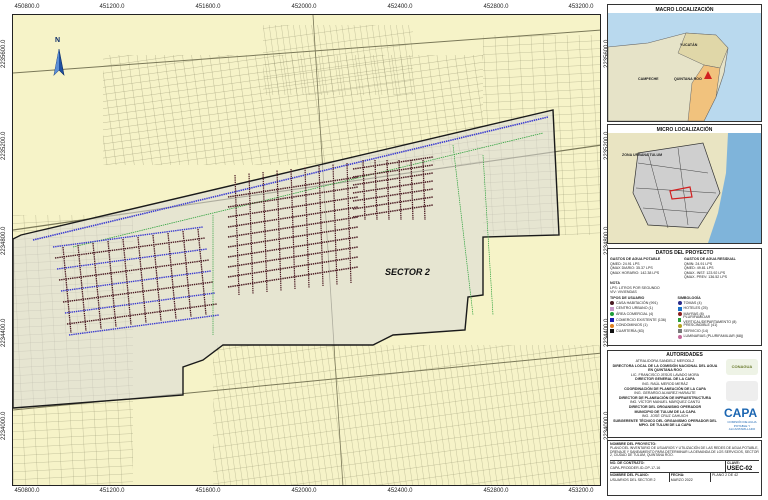 This screenshot has width=768, height=500. I want to click on urban-blocks-south, so click(406, 415).